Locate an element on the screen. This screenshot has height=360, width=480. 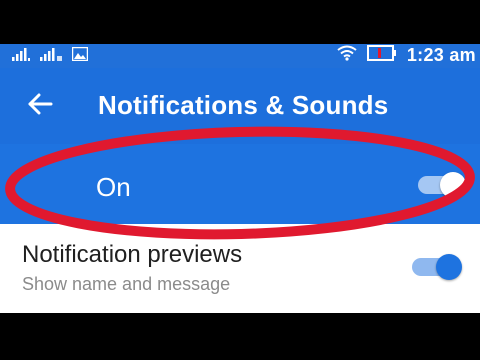
signal-bars-icon is located at coordinates (21, 56).